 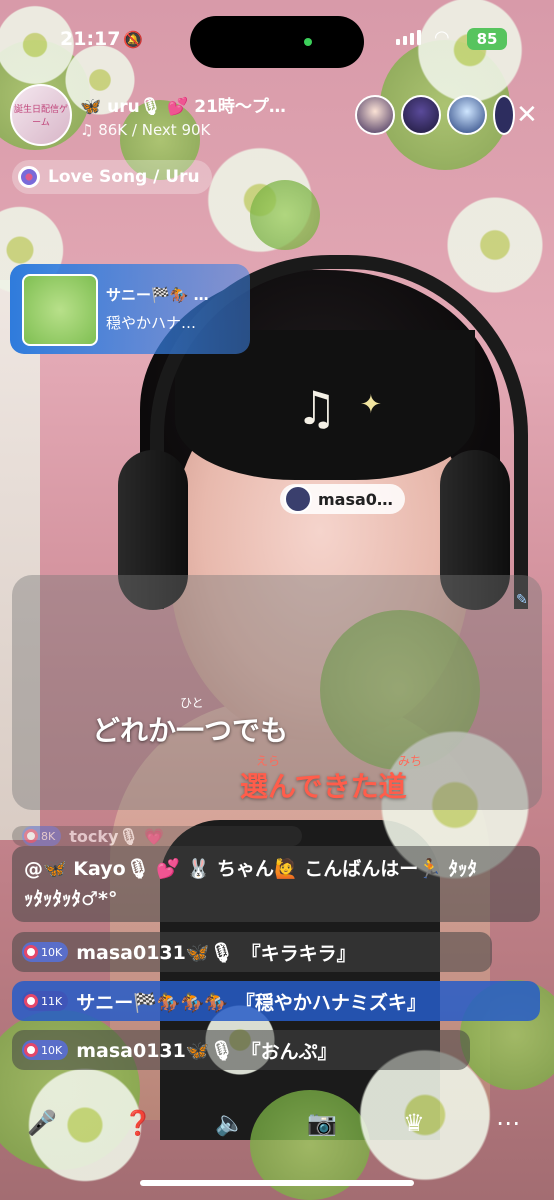 I want to click on comment-row: 10K masa0131🦋🎙 『おんぷ』, so click(x=241, y=1050).